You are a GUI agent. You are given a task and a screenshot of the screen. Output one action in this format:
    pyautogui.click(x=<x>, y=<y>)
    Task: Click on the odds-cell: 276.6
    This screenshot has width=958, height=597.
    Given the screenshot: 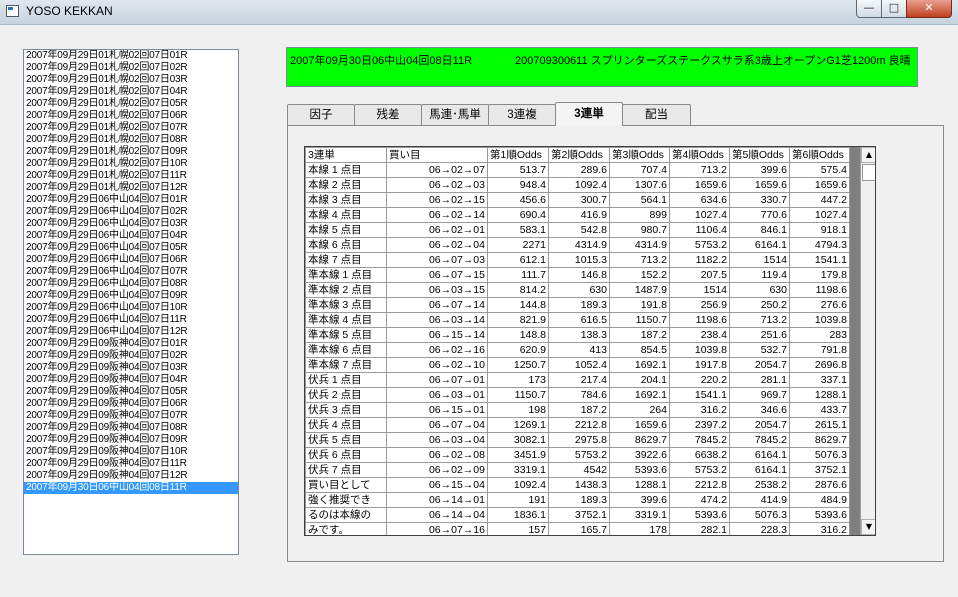 What is the action you would take?
    pyautogui.click(x=819, y=305)
    